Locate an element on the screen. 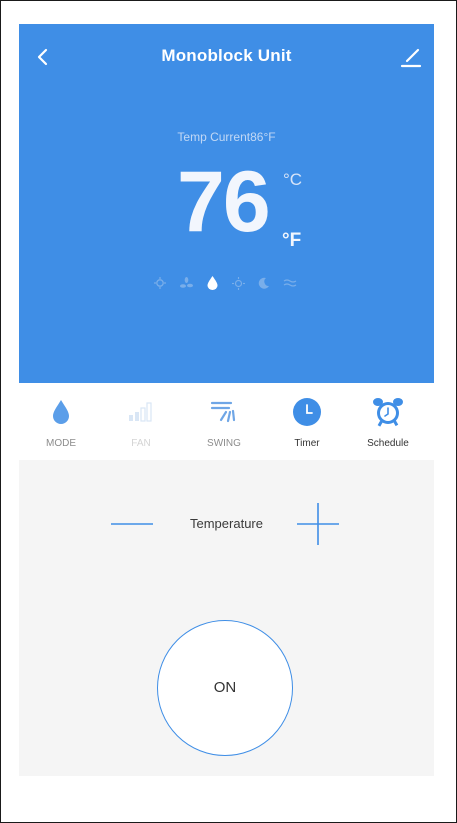 This screenshot has height=823, width=457. fan-icon is located at coordinates (186, 283).